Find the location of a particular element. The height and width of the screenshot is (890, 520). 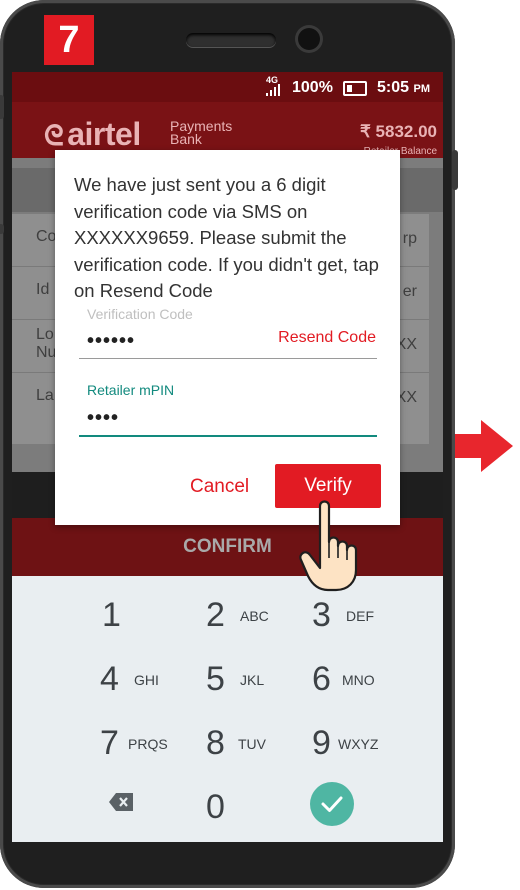

done-check-button is located at coordinates (332, 804).